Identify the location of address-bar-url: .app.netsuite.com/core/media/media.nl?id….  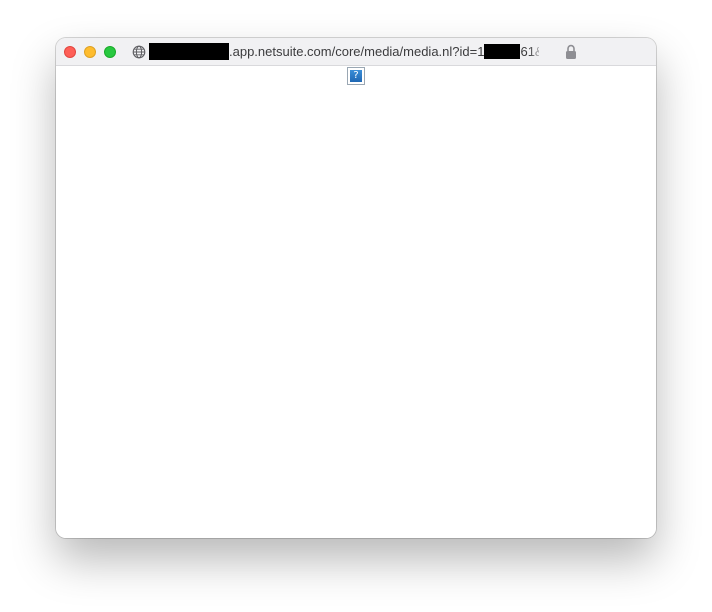
(344, 52).